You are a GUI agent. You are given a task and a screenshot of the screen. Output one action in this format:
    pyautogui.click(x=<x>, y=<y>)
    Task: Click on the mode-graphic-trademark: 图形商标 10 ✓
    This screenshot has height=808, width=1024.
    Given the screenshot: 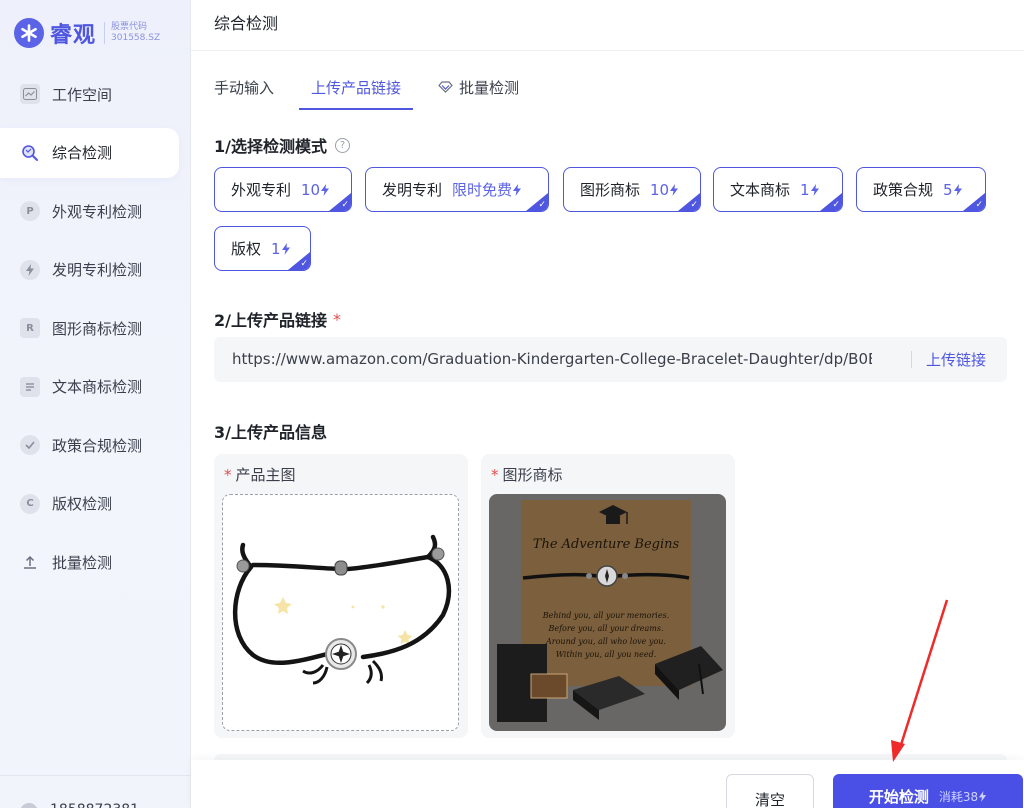 What is the action you would take?
    pyautogui.click(x=632, y=189)
    